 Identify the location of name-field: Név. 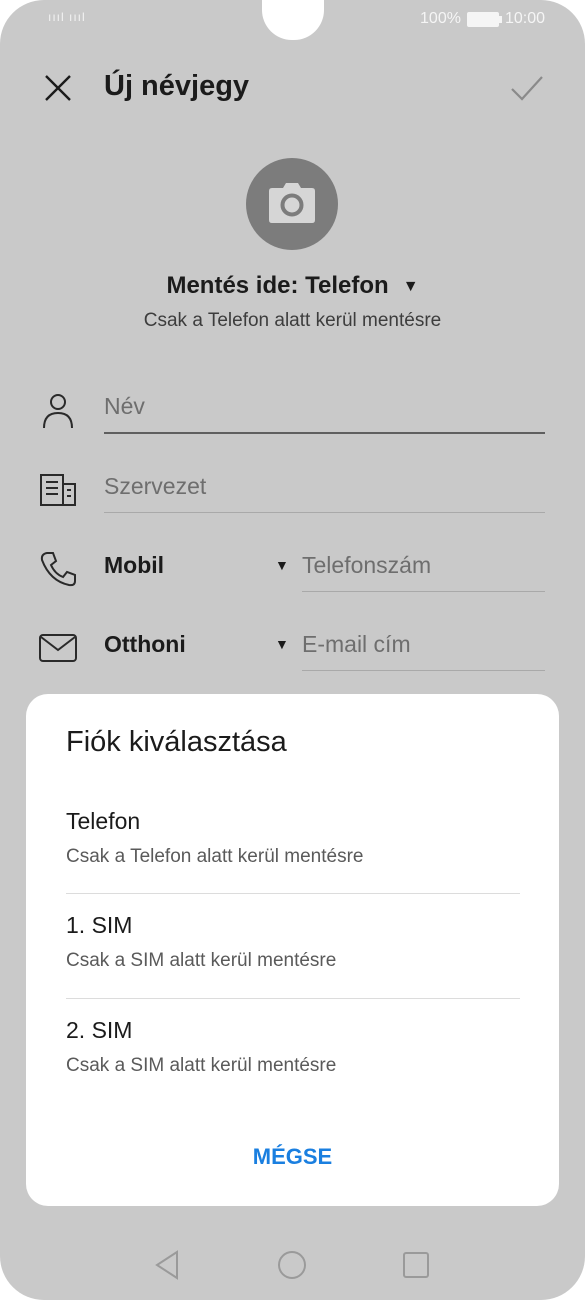
(324, 409).